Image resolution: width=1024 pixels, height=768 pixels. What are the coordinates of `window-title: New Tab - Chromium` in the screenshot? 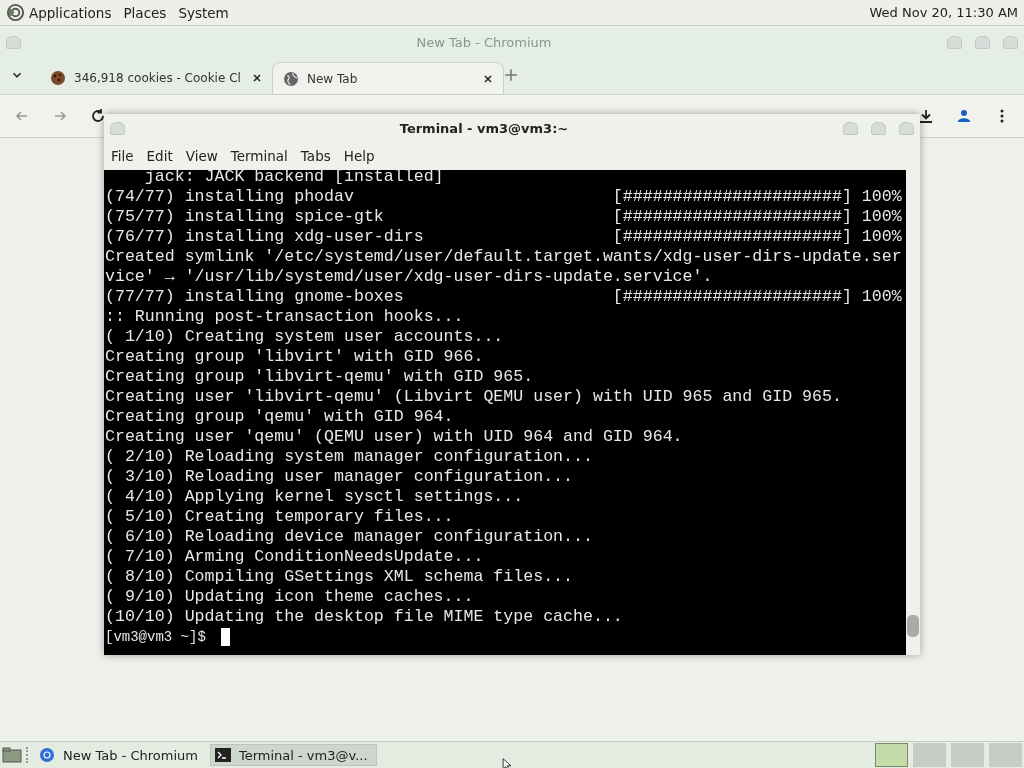 It's located at (484, 42).